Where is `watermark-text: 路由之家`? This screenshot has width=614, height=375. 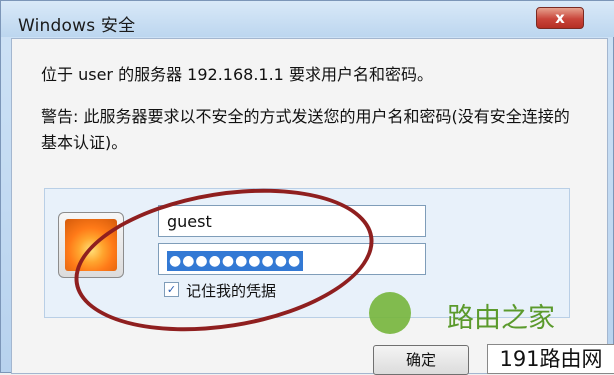
watermark-text: 路由之家 is located at coordinates (501, 318).